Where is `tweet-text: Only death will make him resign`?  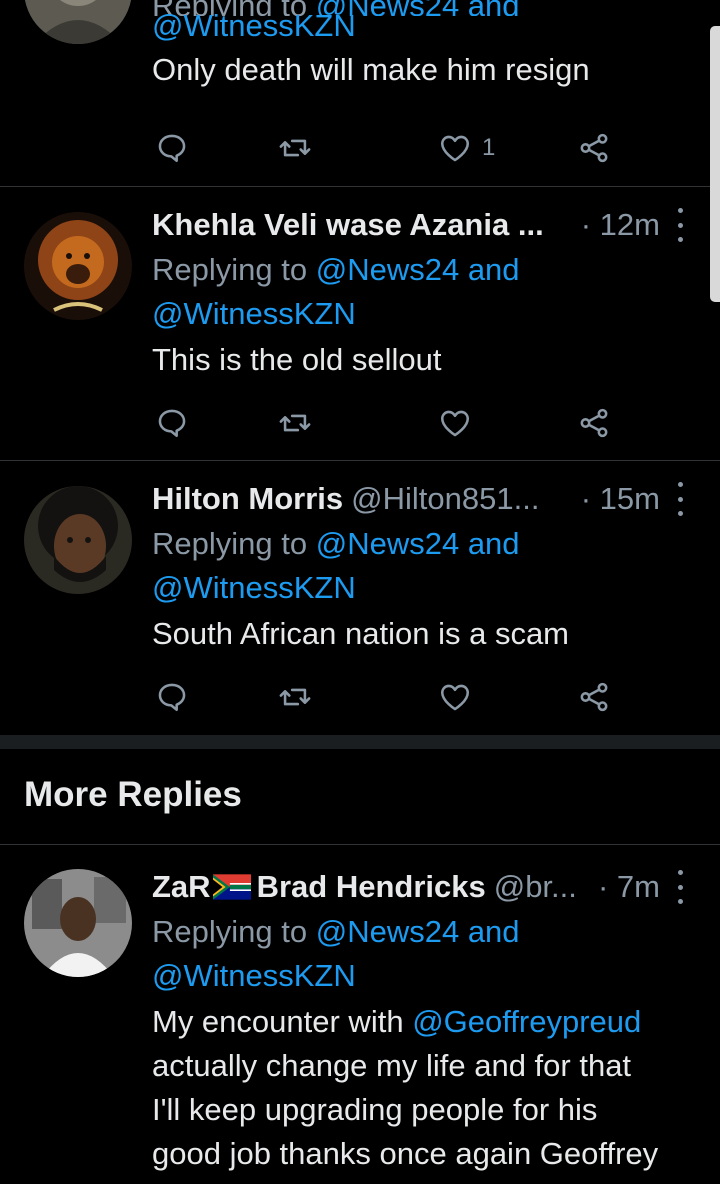 tweet-text: Only death will make him resign is located at coordinates (371, 69).